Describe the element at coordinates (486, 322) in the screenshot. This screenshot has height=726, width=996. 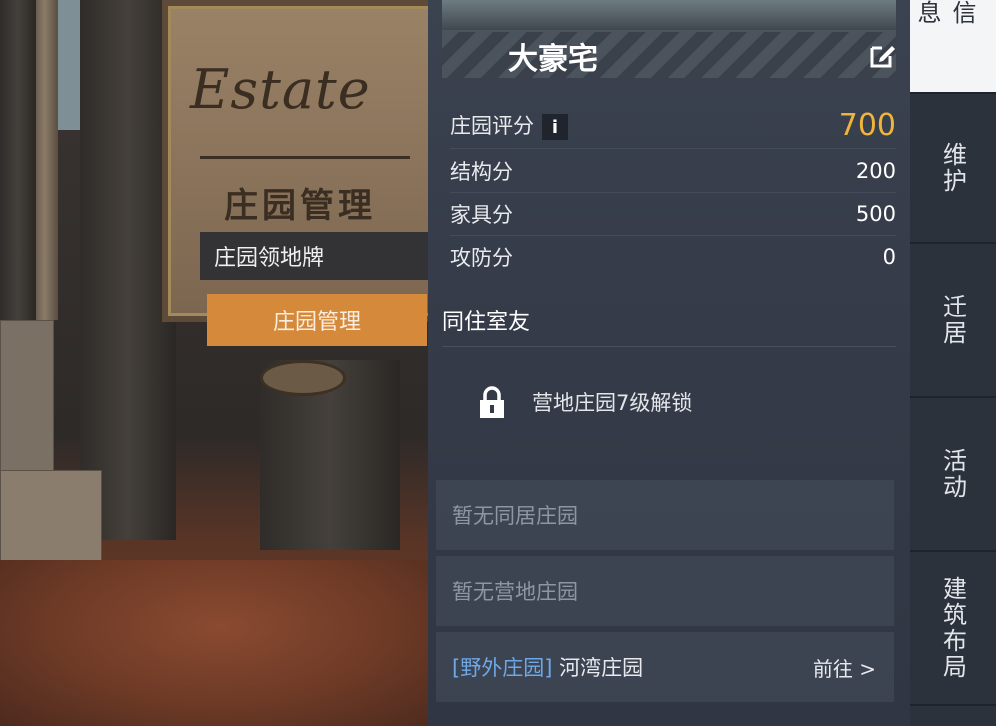
I see `roommates-title: 同住室友` at that location.